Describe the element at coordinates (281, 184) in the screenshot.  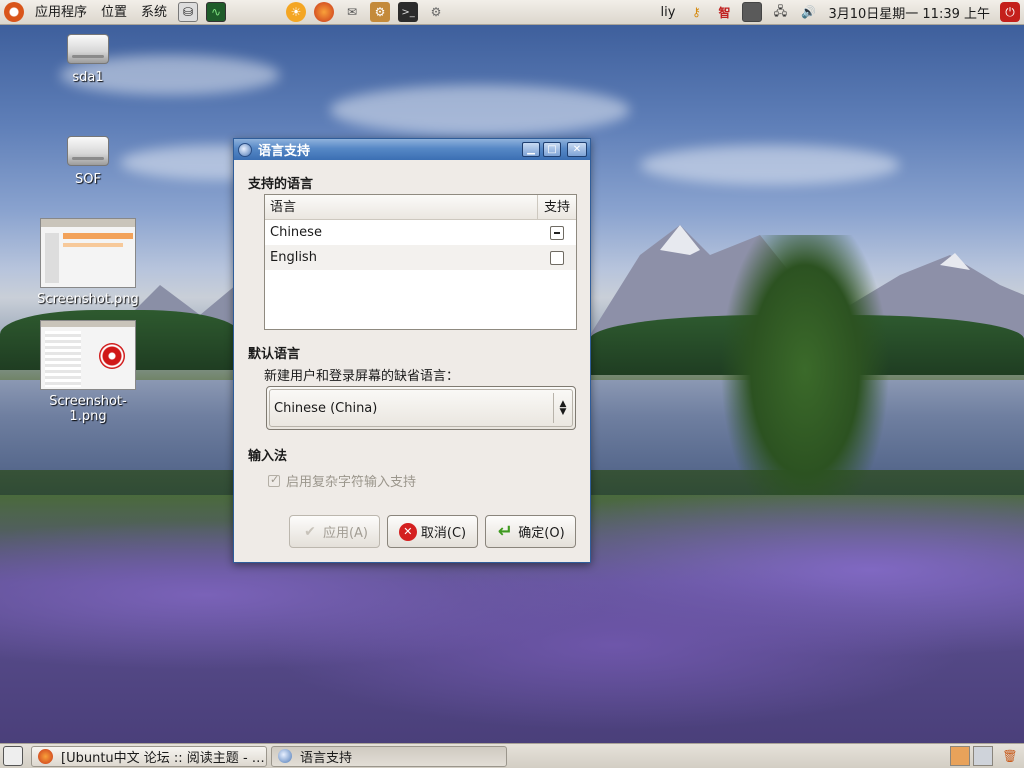
I see `supported-languages-heading: 支持的语言` at that location.